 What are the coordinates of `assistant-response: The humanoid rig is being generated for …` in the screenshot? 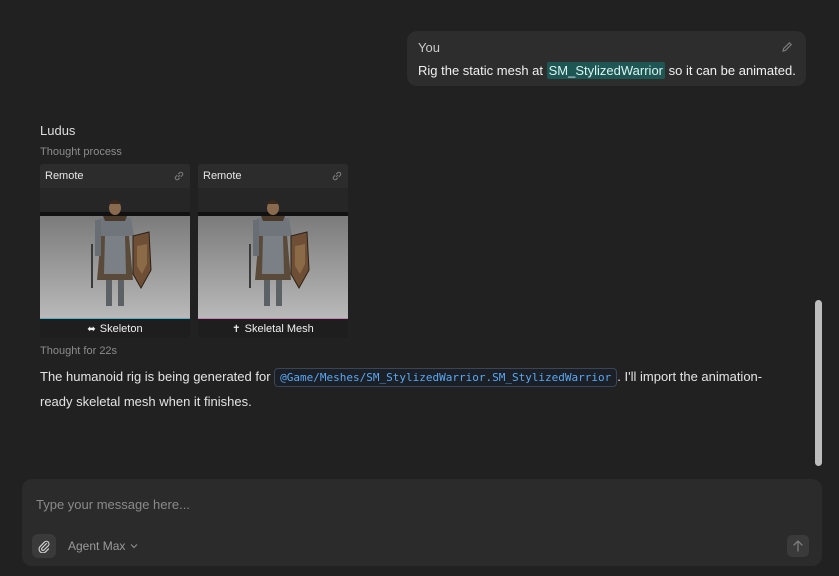 It's located at (401, 388).